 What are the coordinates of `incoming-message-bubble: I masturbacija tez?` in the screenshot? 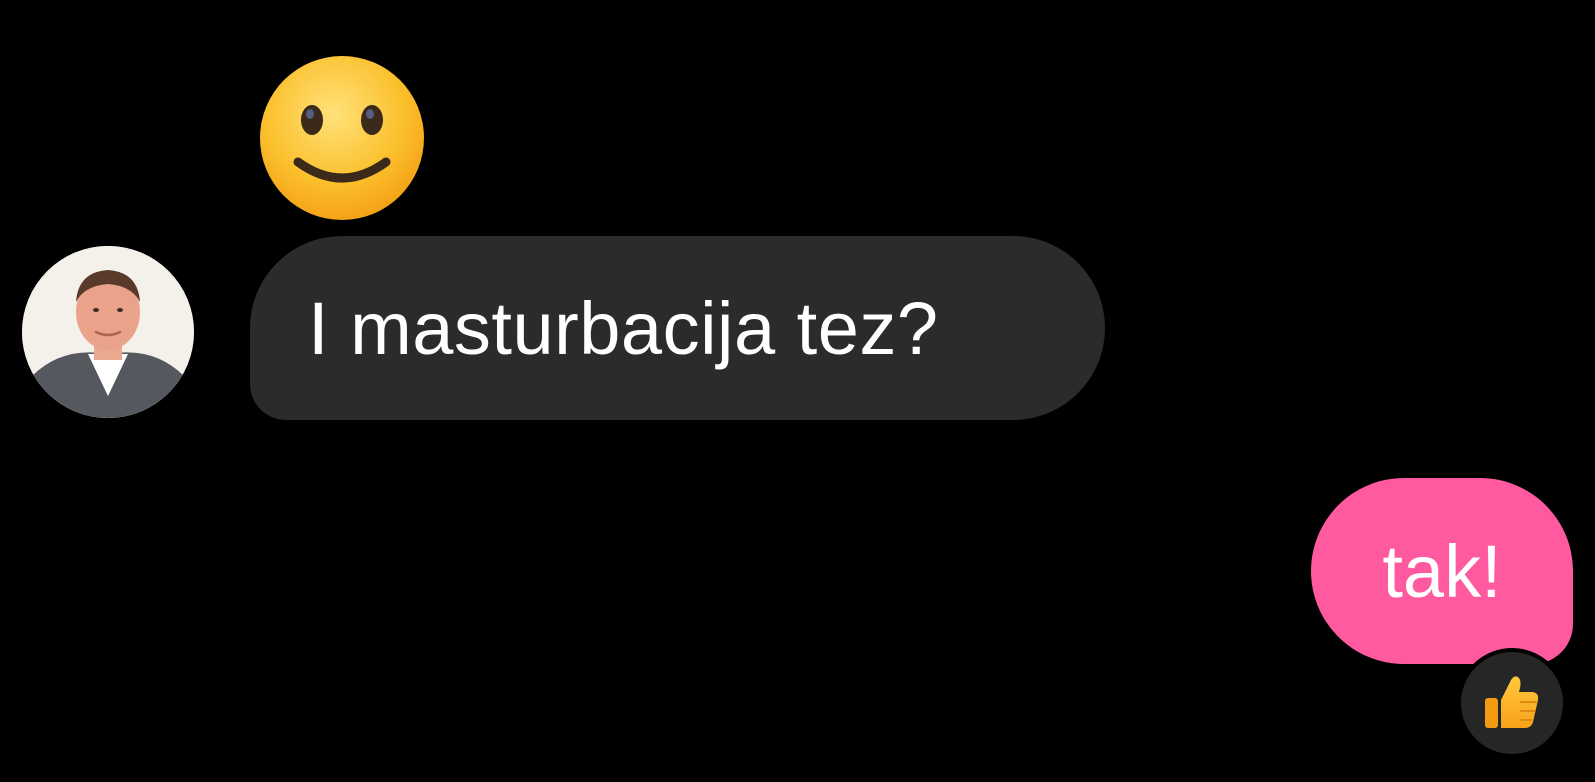 It's located at (677, 328).